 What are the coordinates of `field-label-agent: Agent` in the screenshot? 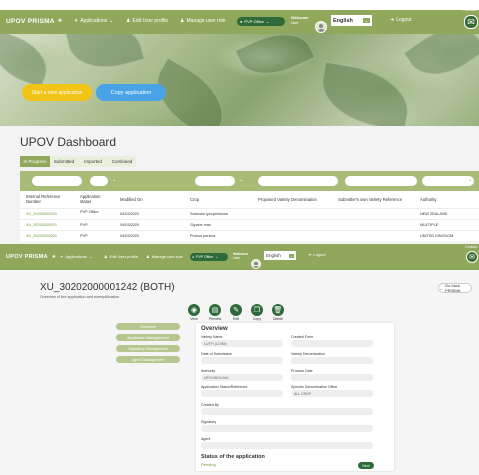 It's located at (206, 439).